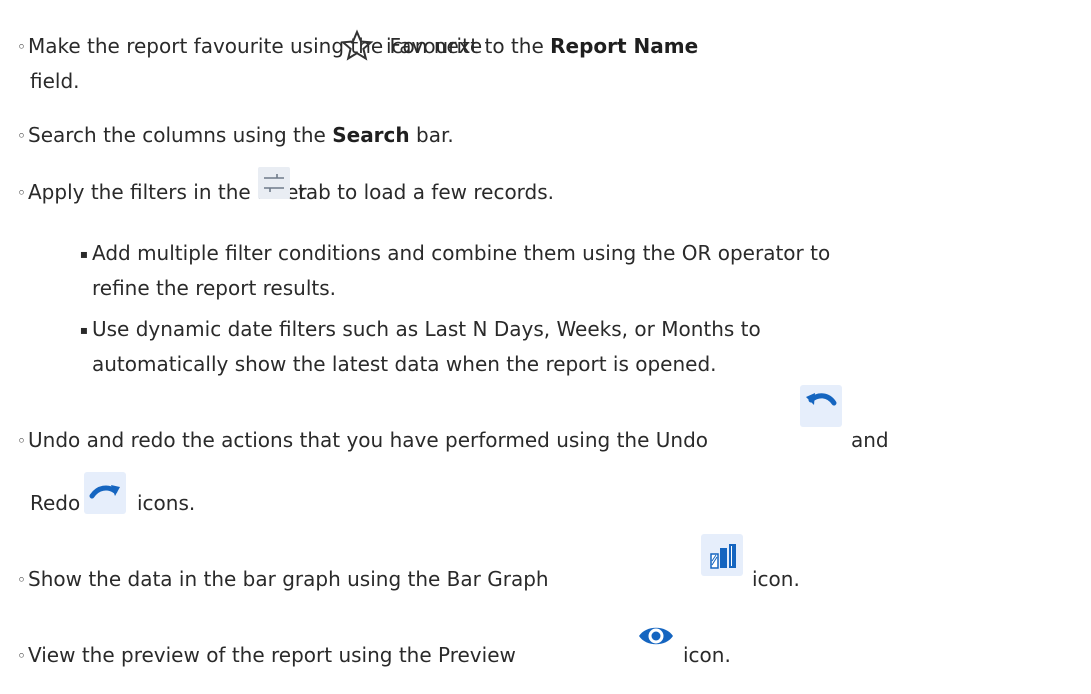 This screenshot has width=1091, height=694. Describe the element at coordinates (55, 81) in the screenshot. I see `favourite-text-cont: field.` at that location.